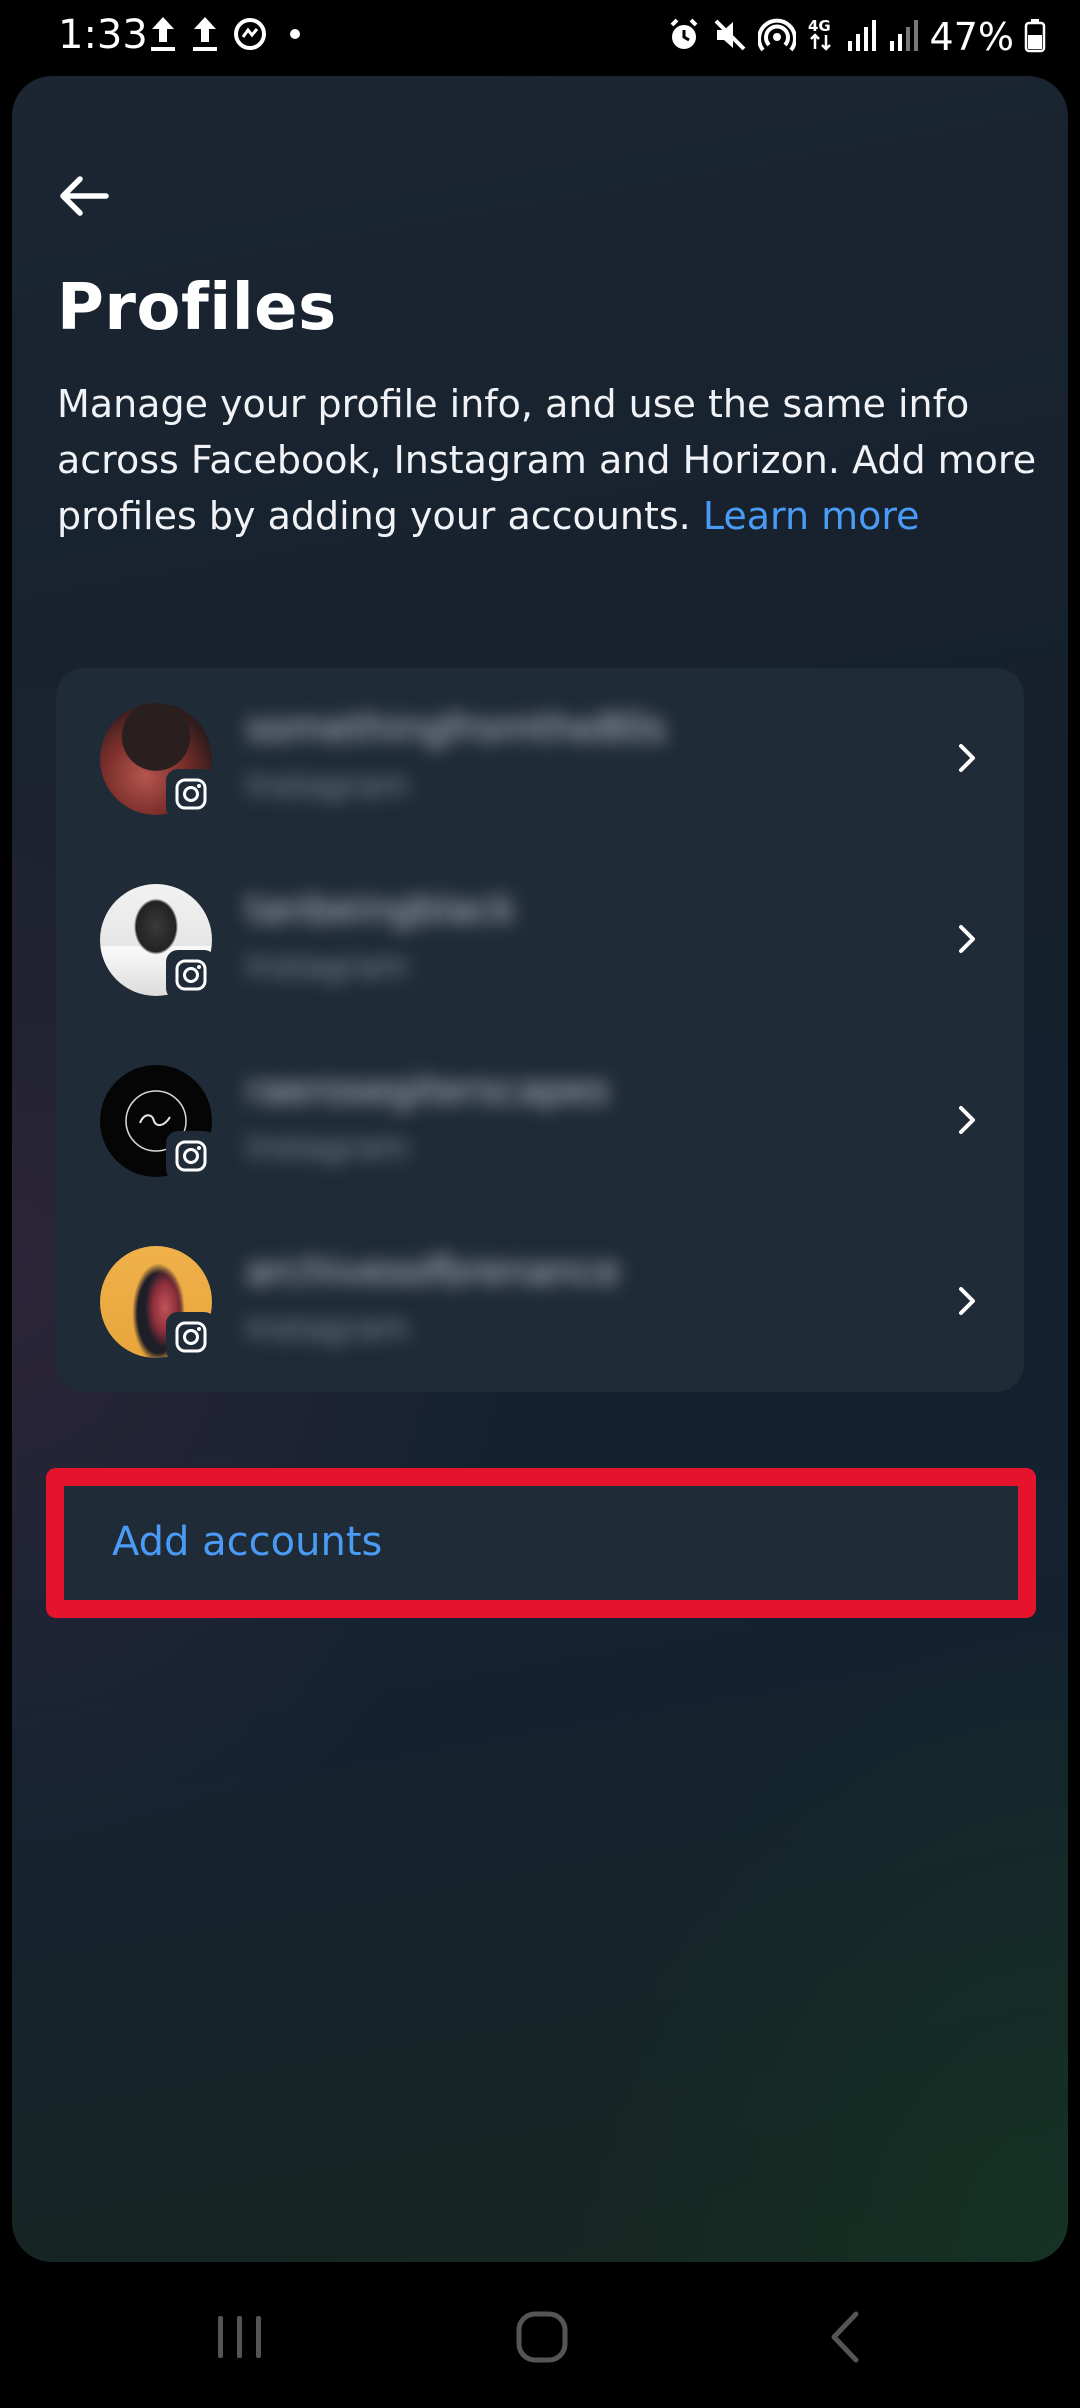  I want to click on home-button, so click(542, 2337).